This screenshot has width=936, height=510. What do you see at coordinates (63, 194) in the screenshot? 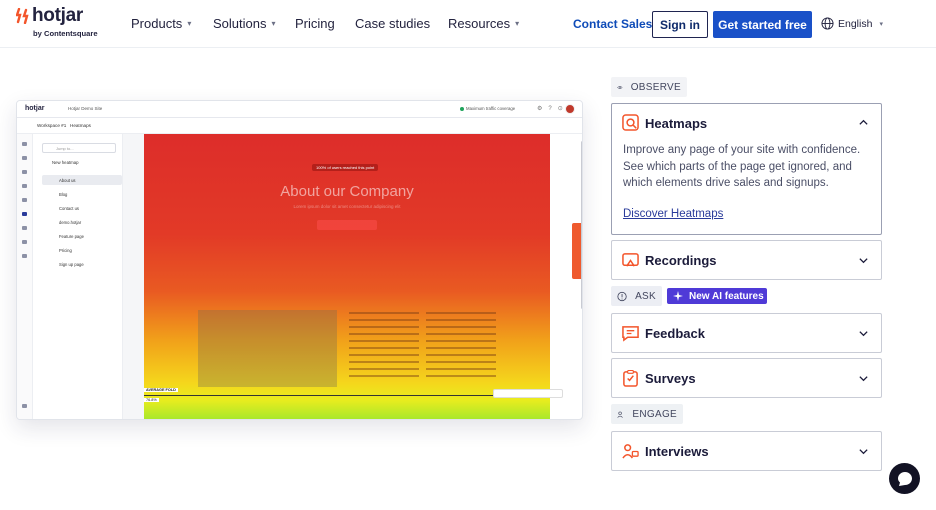
I see `list-item: Blog` at bounding box center [63, 194].